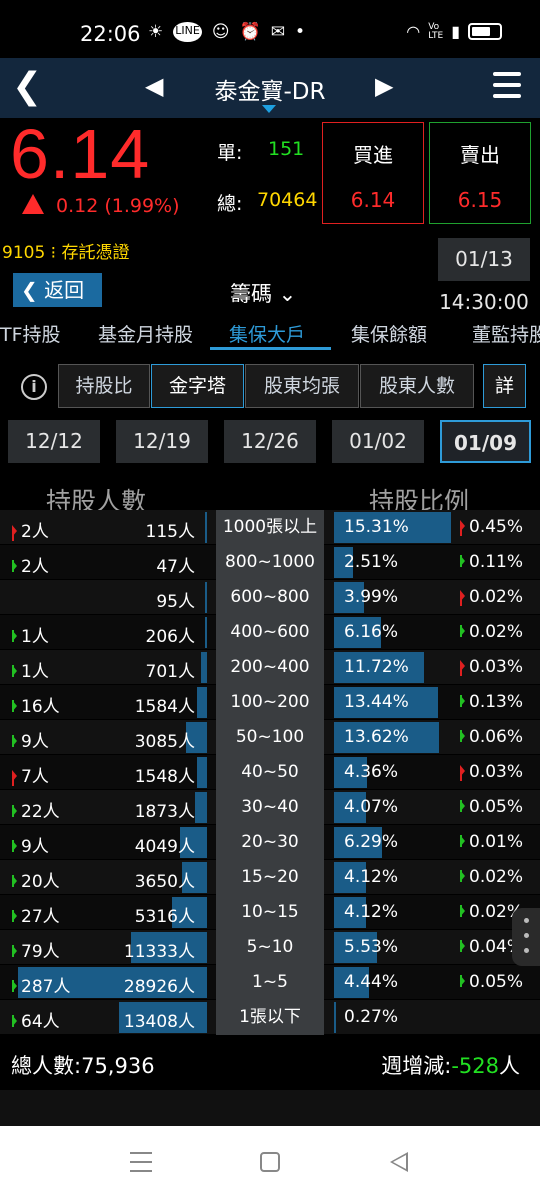 This screenshot has height=1200, width=540. Describe the element at coordinates (27, 86) in the screenshot. I see `back-arrow-icon: ❮` at that location.